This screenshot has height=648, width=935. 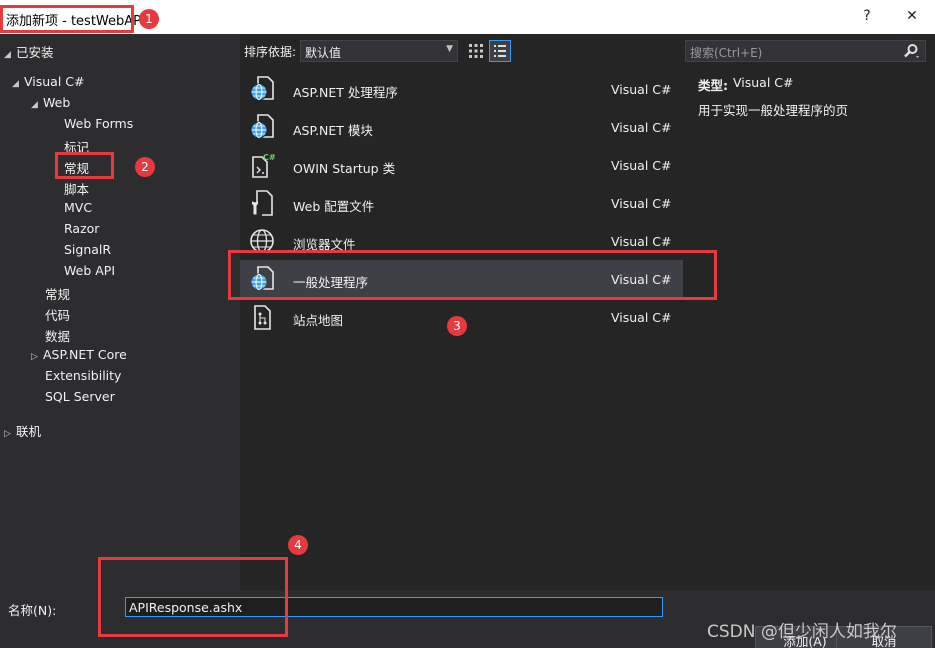 What do you see at coordinates (318, 320) in the screenshot?
I see `template-name: 站点地图` at bounding box center [318, 320].